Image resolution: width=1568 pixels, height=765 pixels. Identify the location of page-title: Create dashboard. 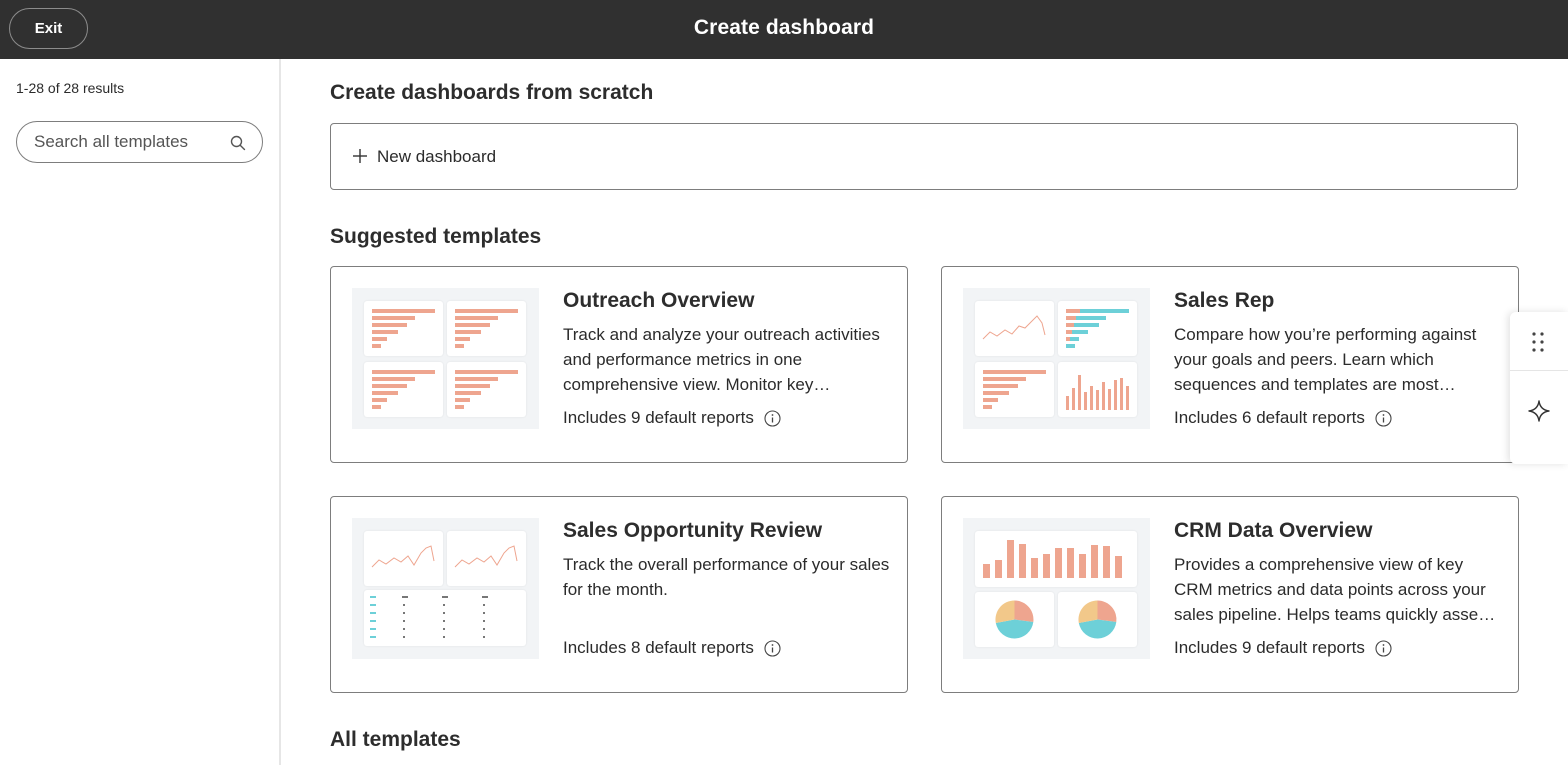
(784, 27).